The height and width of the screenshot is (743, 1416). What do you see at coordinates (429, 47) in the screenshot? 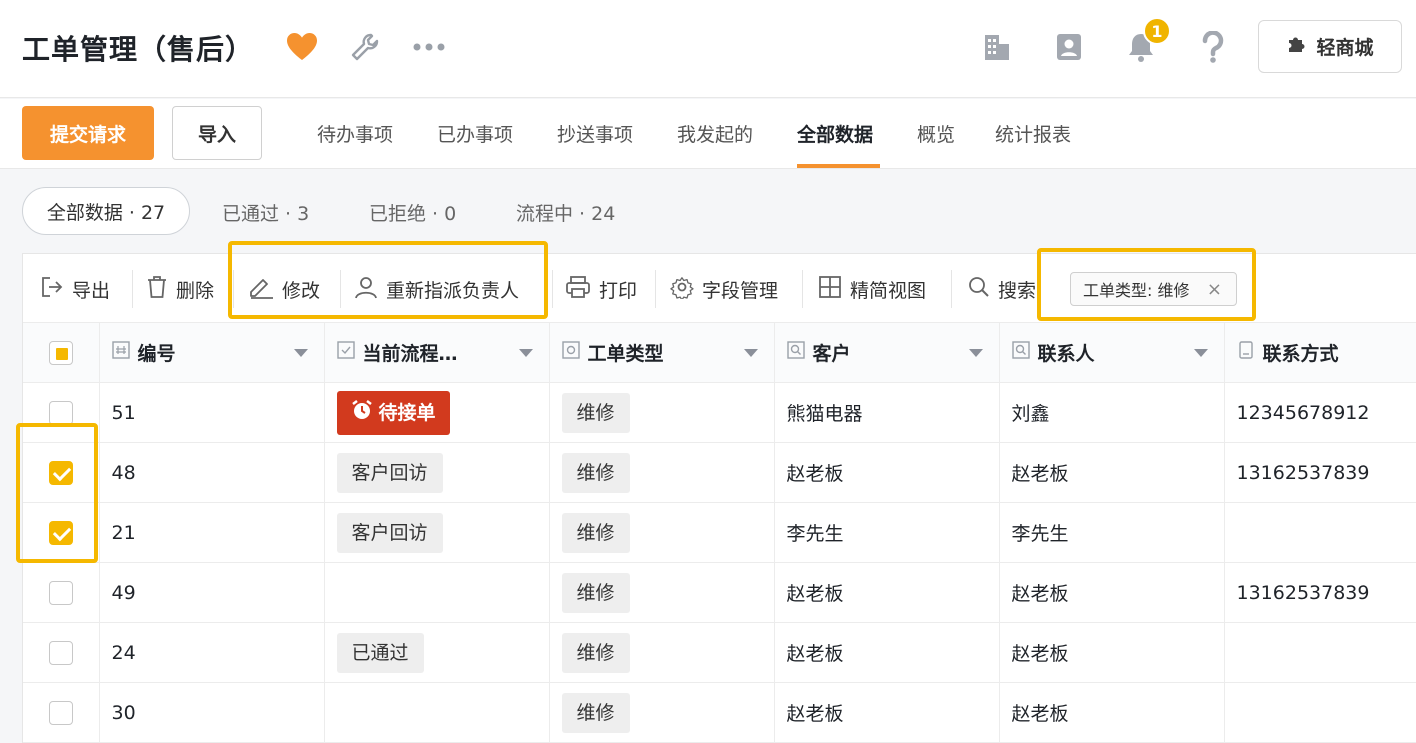
I see `more-dots-icon` at bounding box center [429, 47].